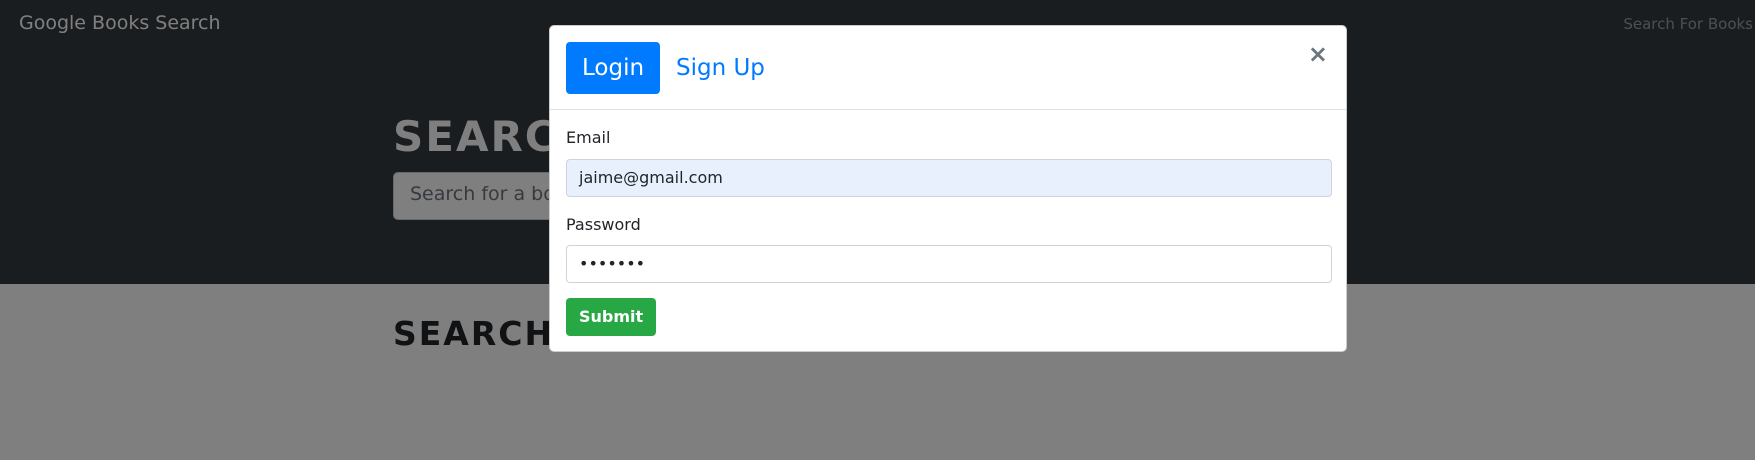  What do you see at coordinates (611, 317) in the screenshot?
I see `submit-button: Submit` at bounding box center [611, 317].